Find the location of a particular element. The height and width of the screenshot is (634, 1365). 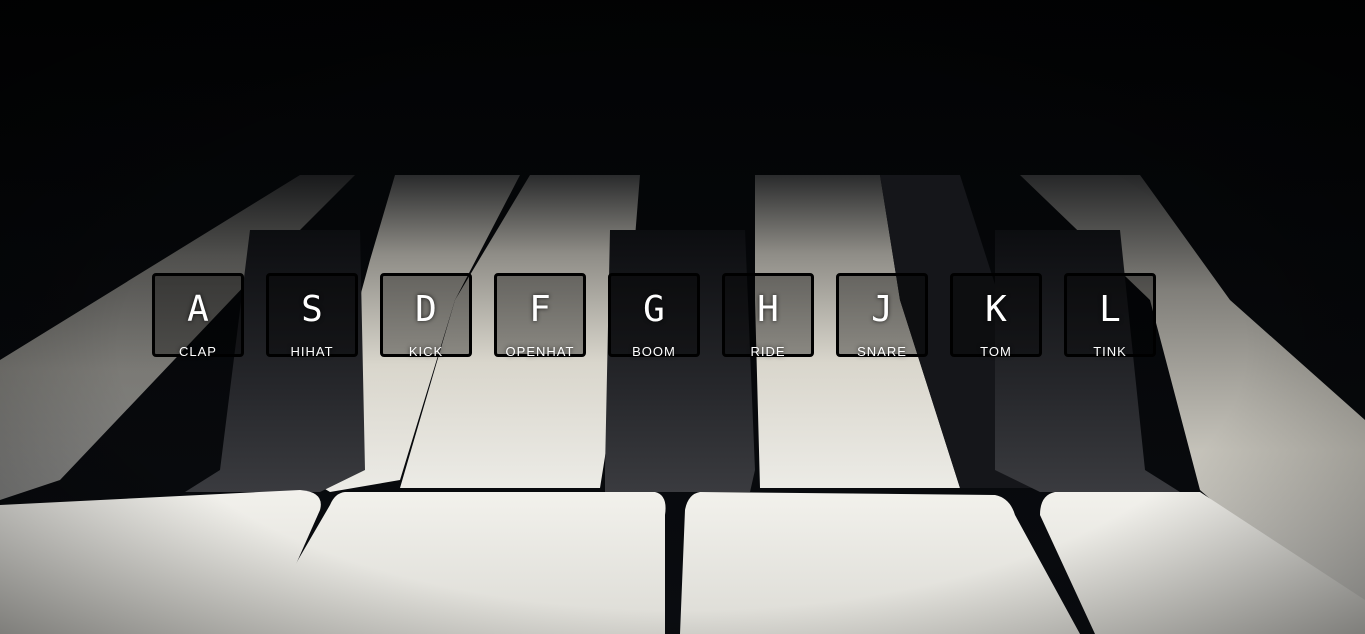

sound-name: BOOM is located at coordinates (654, 351).